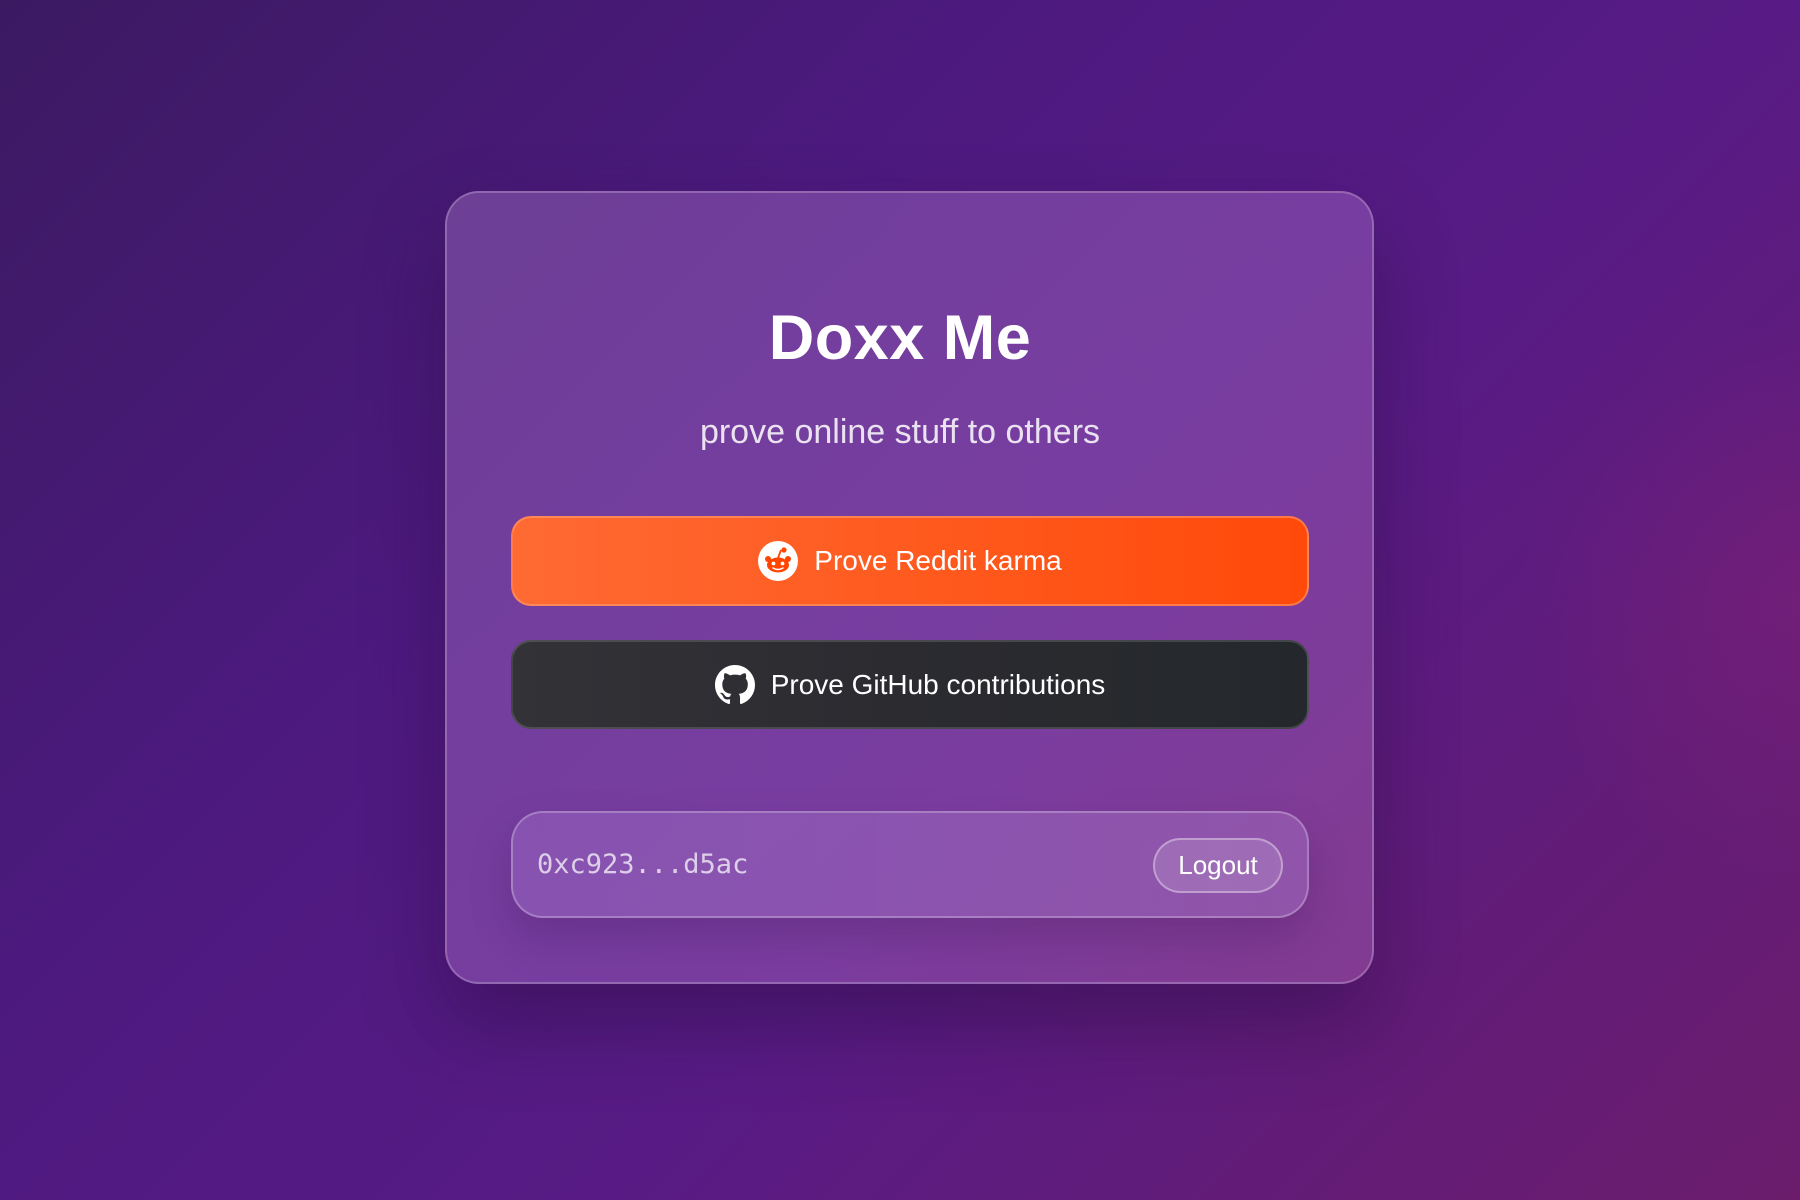 The height and width of the screenshot is (1200, 1800). I want to click on reddit-button-label: Prove Reddit karma, so click(938, 560).